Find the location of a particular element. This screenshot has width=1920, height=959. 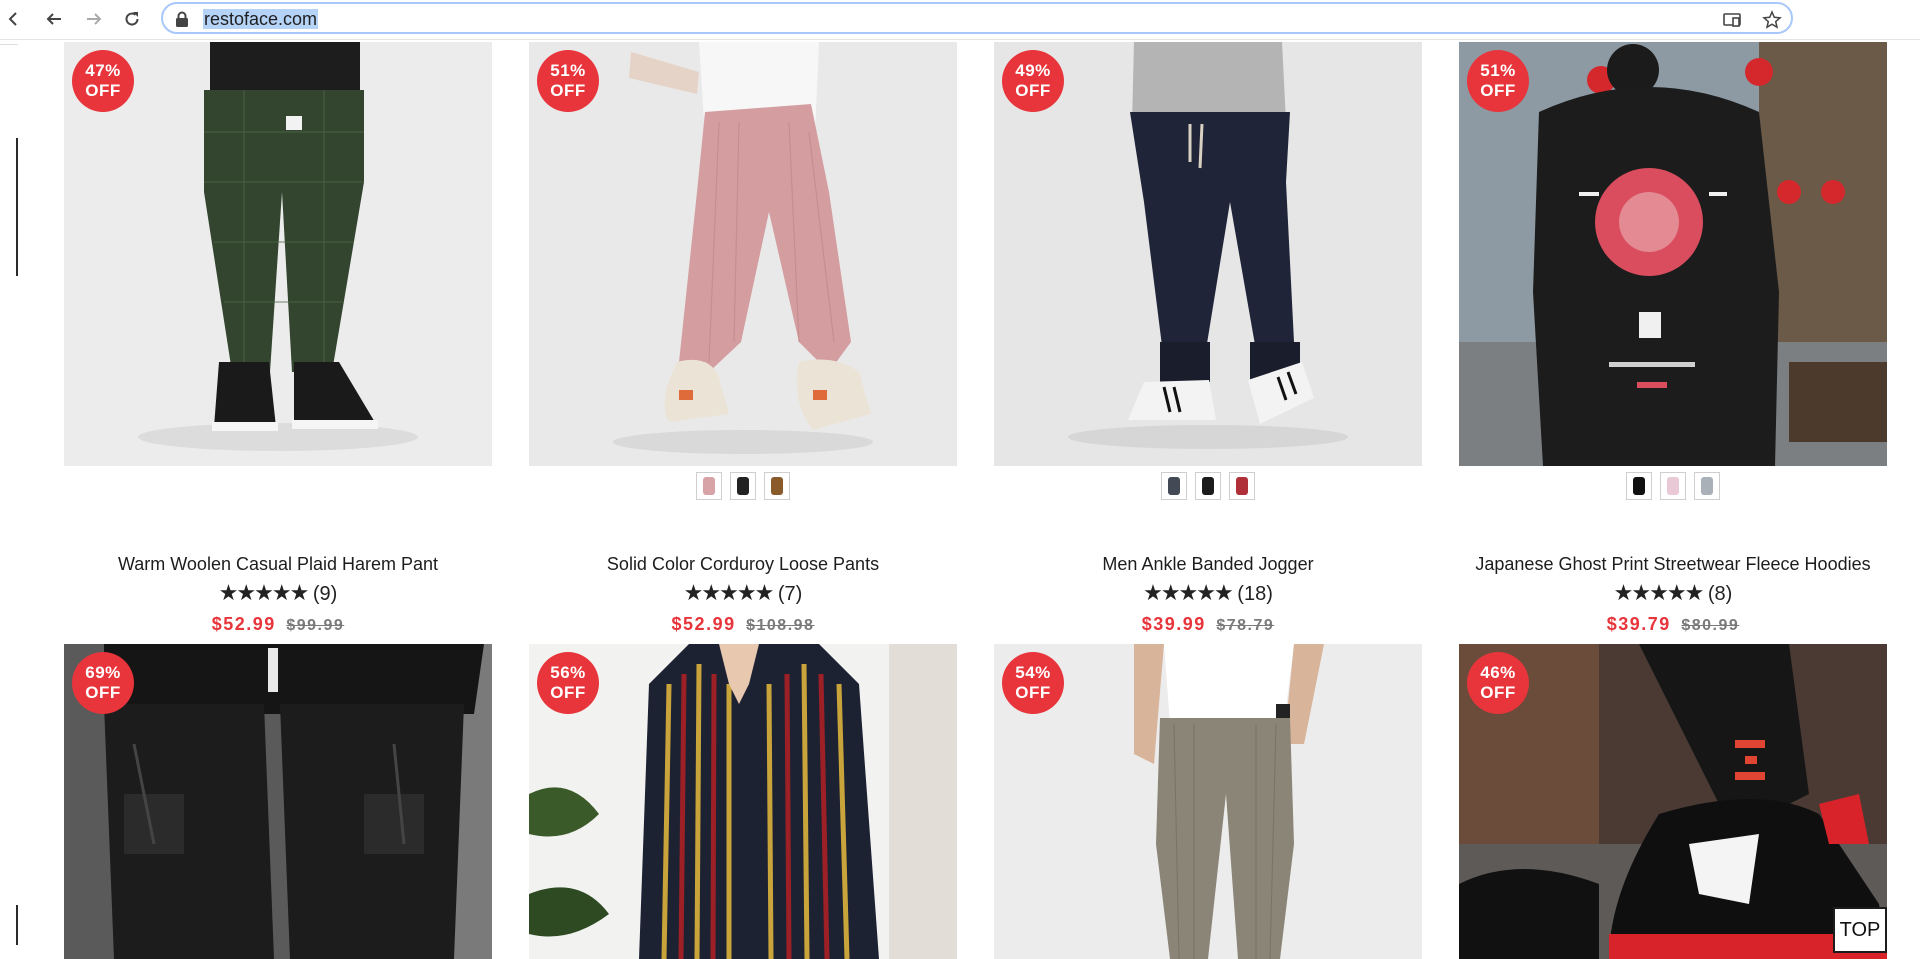

discount-percent: 54% is located at coordinates (1033, 672).